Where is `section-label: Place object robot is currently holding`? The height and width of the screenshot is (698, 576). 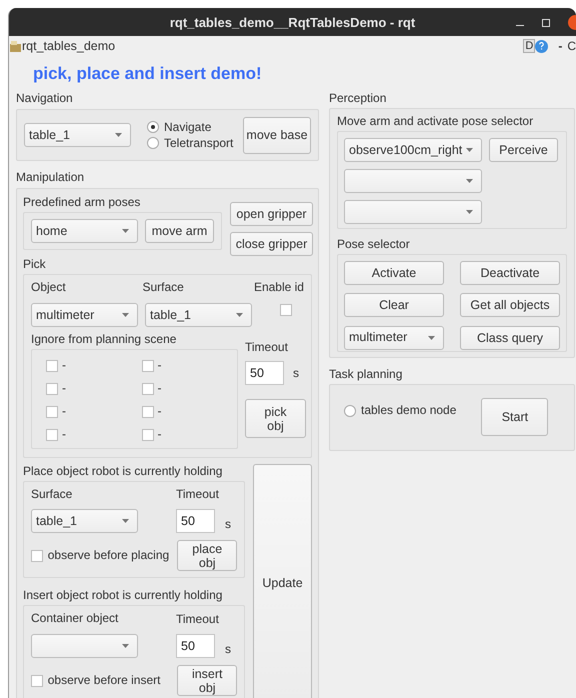
section-label: Place object robot is currently holding is located at coordinates (123, 471).